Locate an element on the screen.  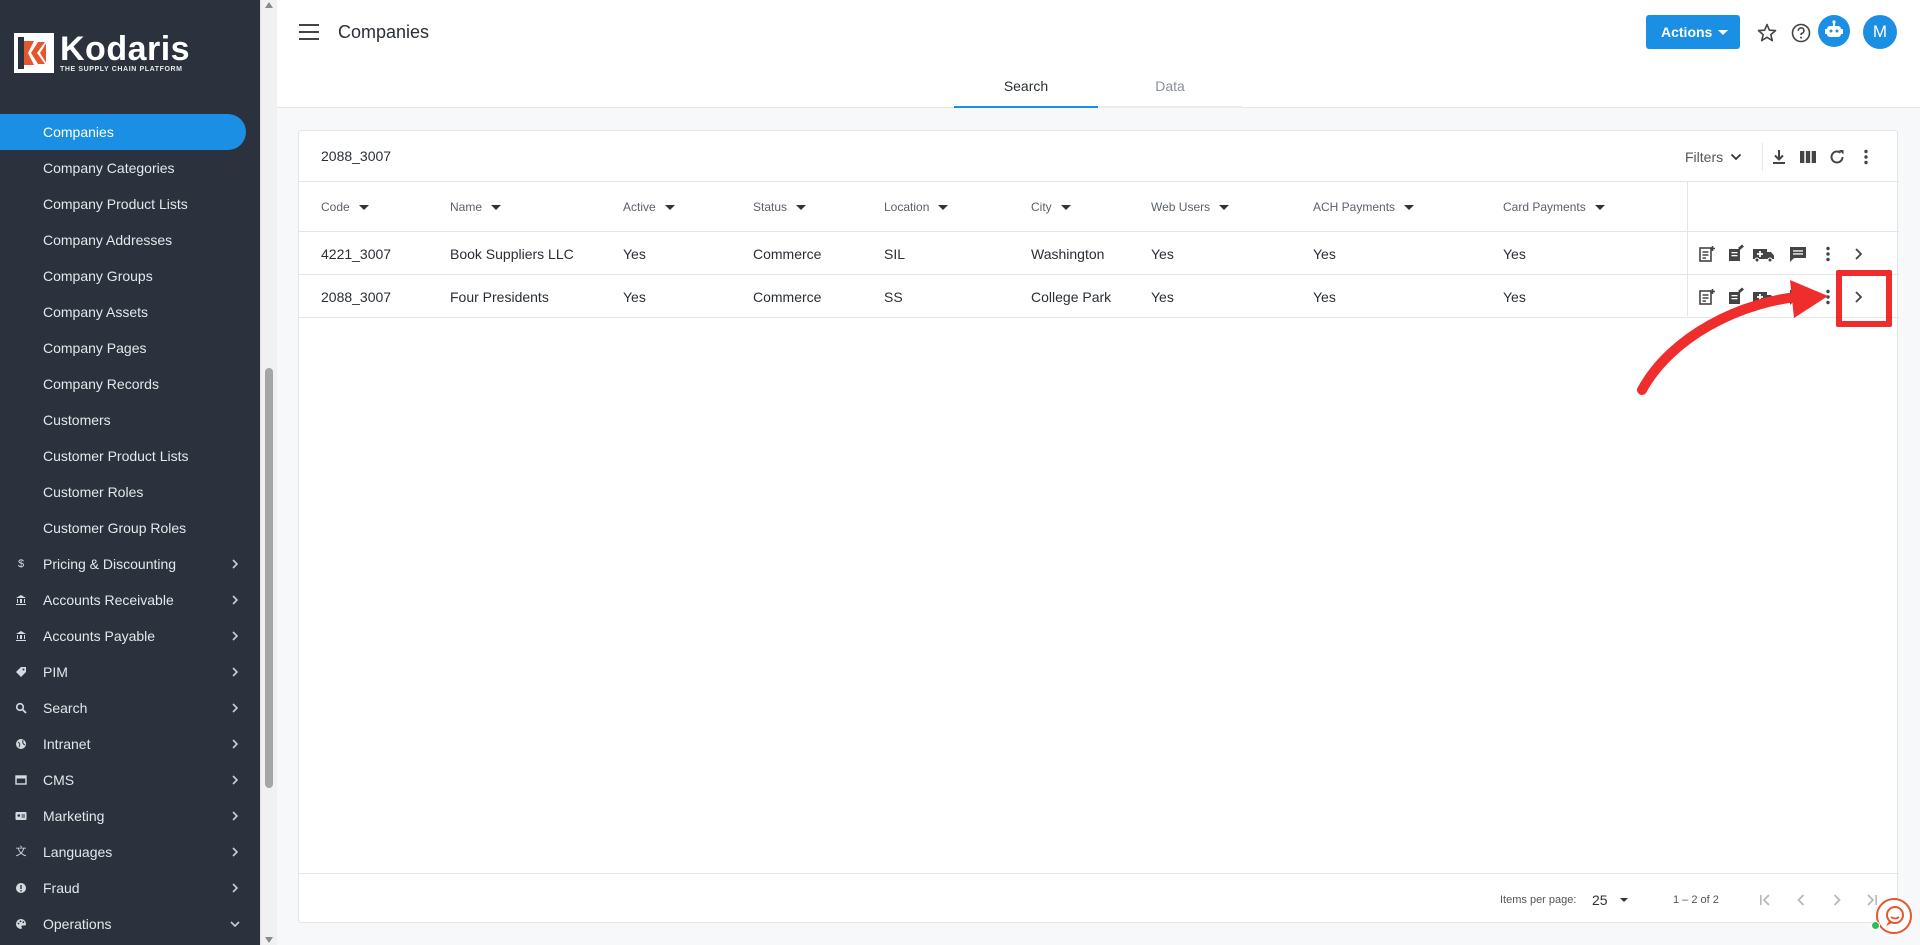
search-icon is located at coordinates (21, 708).